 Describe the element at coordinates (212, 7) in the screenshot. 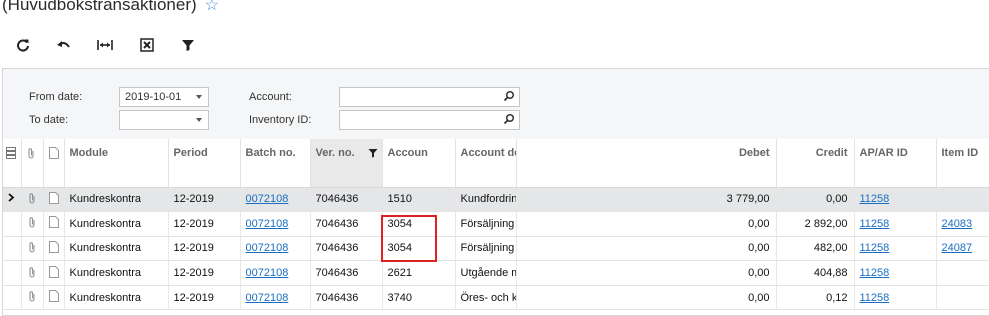

I see `star-icon: ☆` at that location.